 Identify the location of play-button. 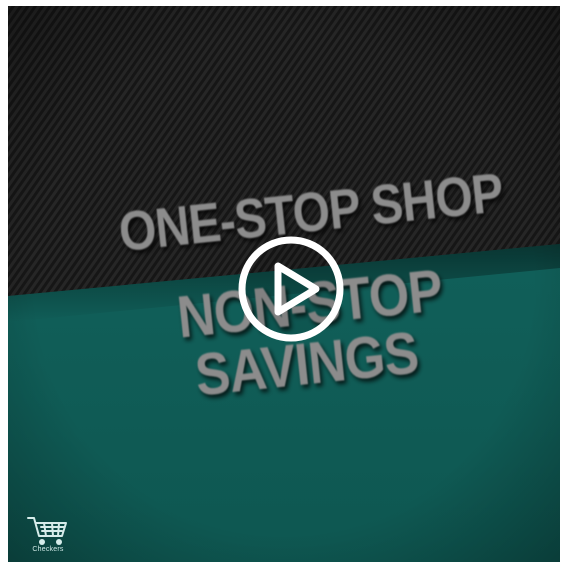
(291, 289).